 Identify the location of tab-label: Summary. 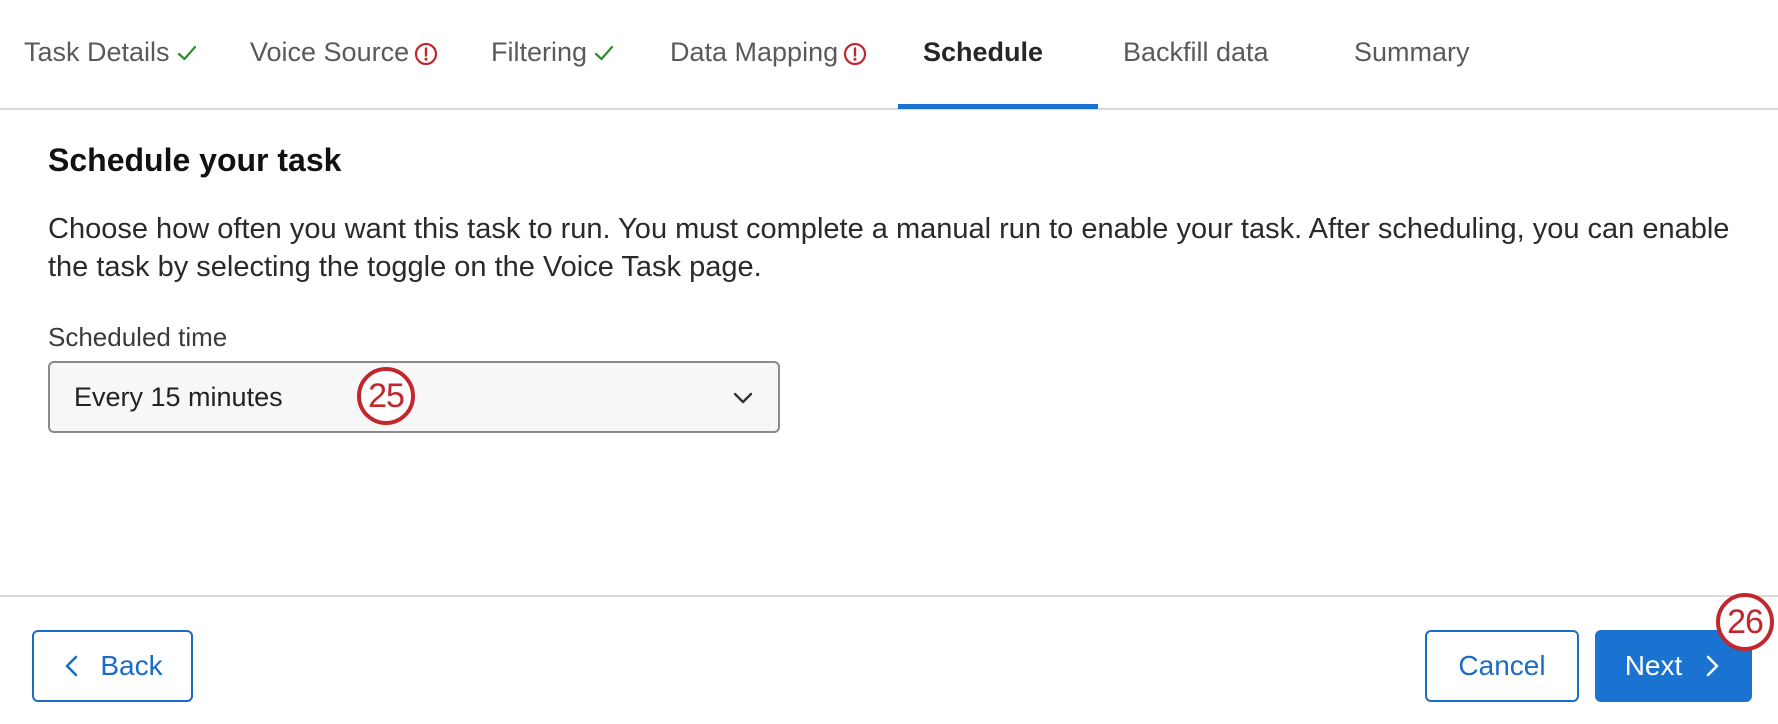
(1412, 52).